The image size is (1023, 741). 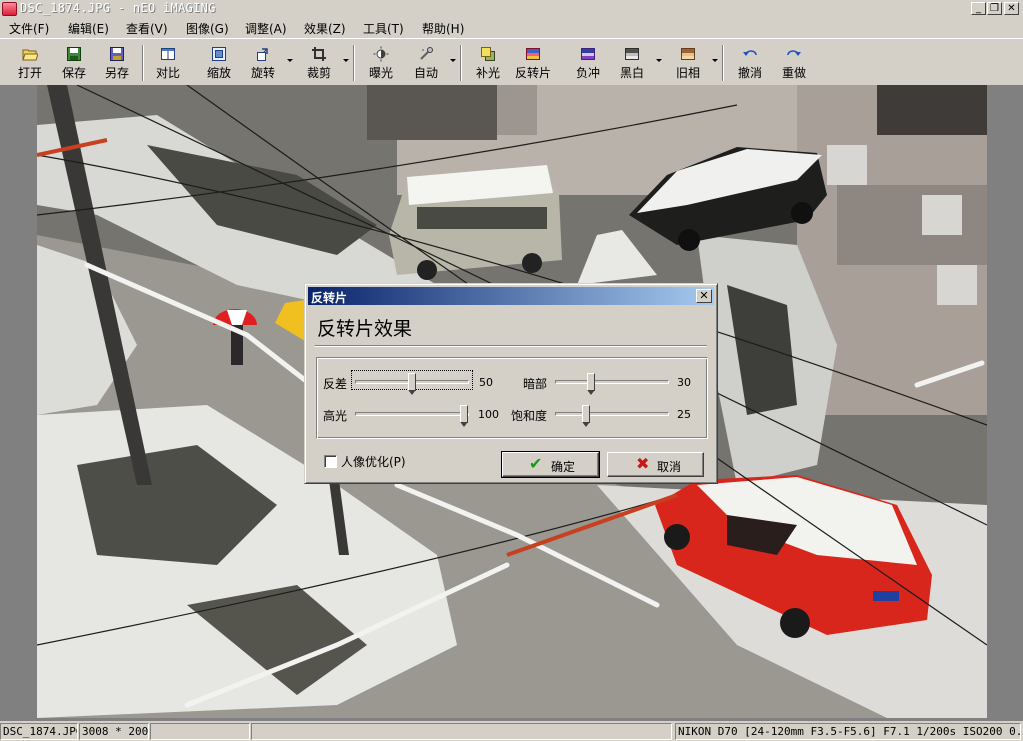 I want to click on ok-button: ✔ 确定, so click(x=550, y=464).